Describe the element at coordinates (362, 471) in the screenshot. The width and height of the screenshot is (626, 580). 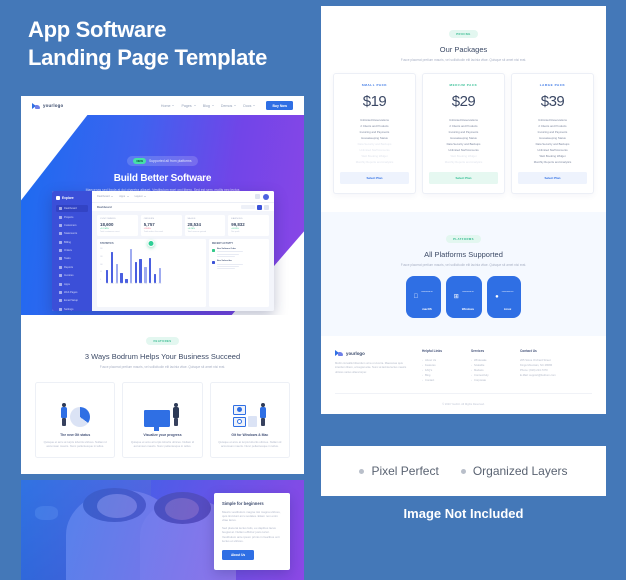
I see `bullet-icon` at that location.